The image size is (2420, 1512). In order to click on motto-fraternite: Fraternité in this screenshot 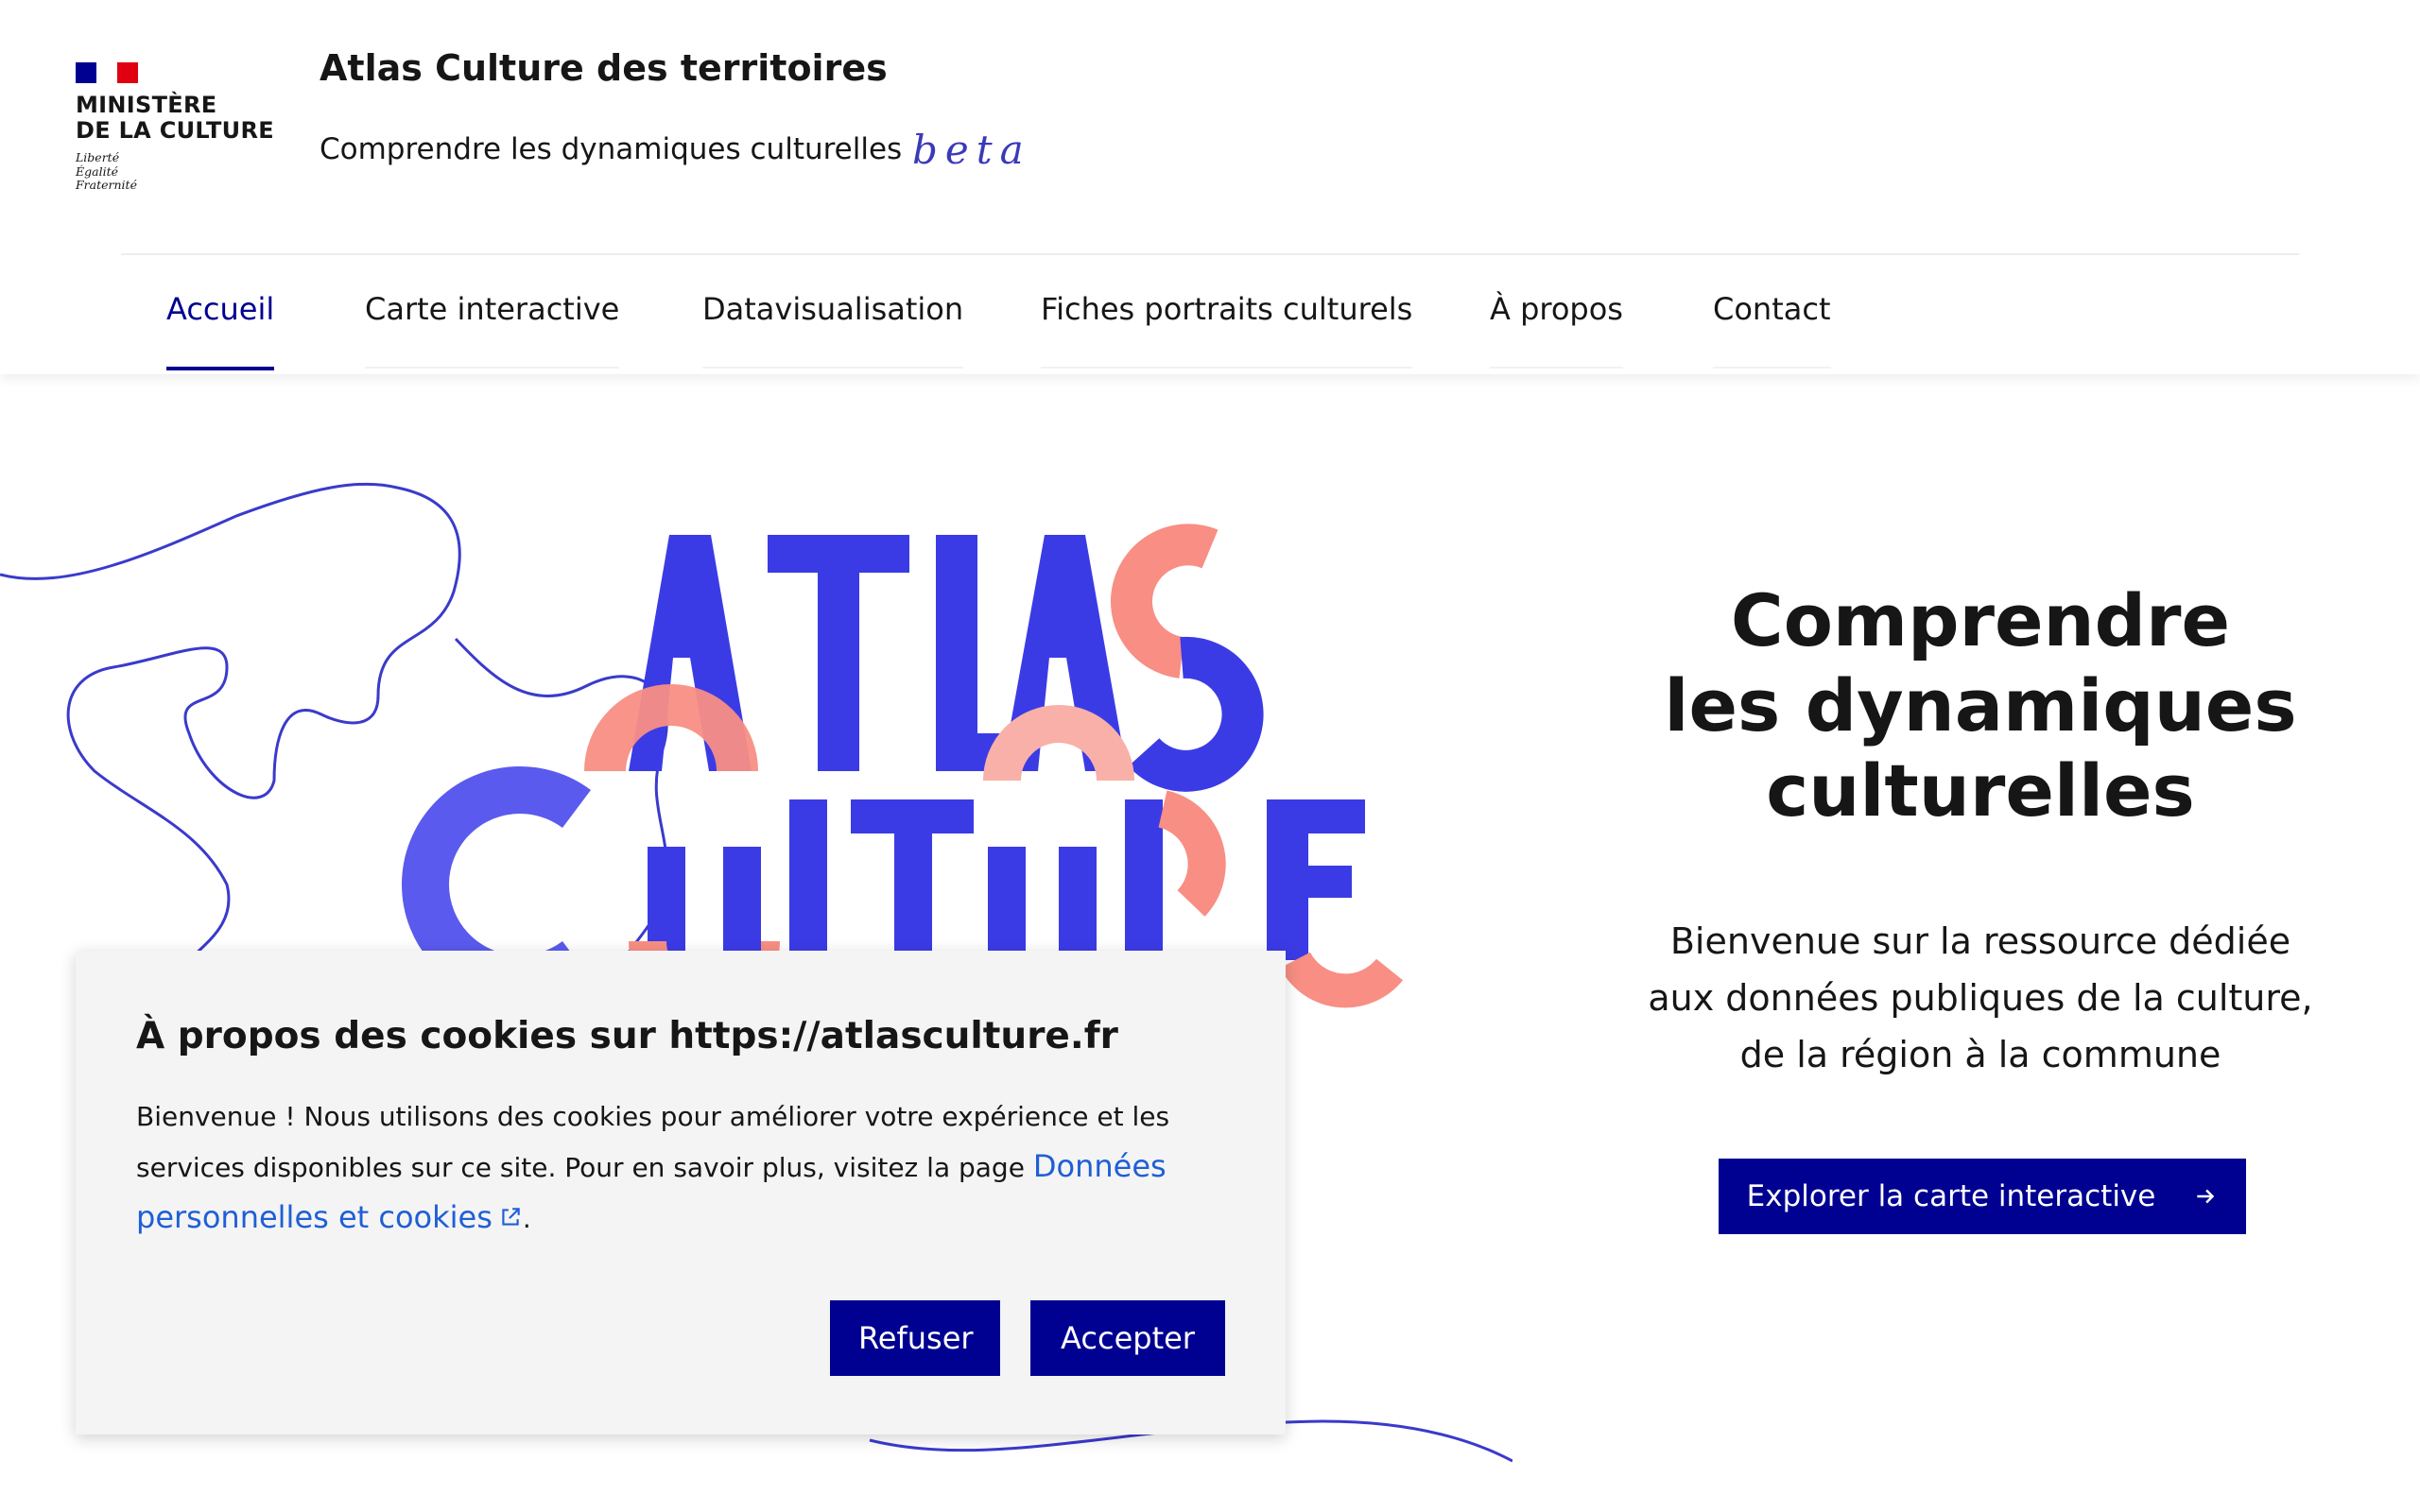, I will do `click(107, 185)`.